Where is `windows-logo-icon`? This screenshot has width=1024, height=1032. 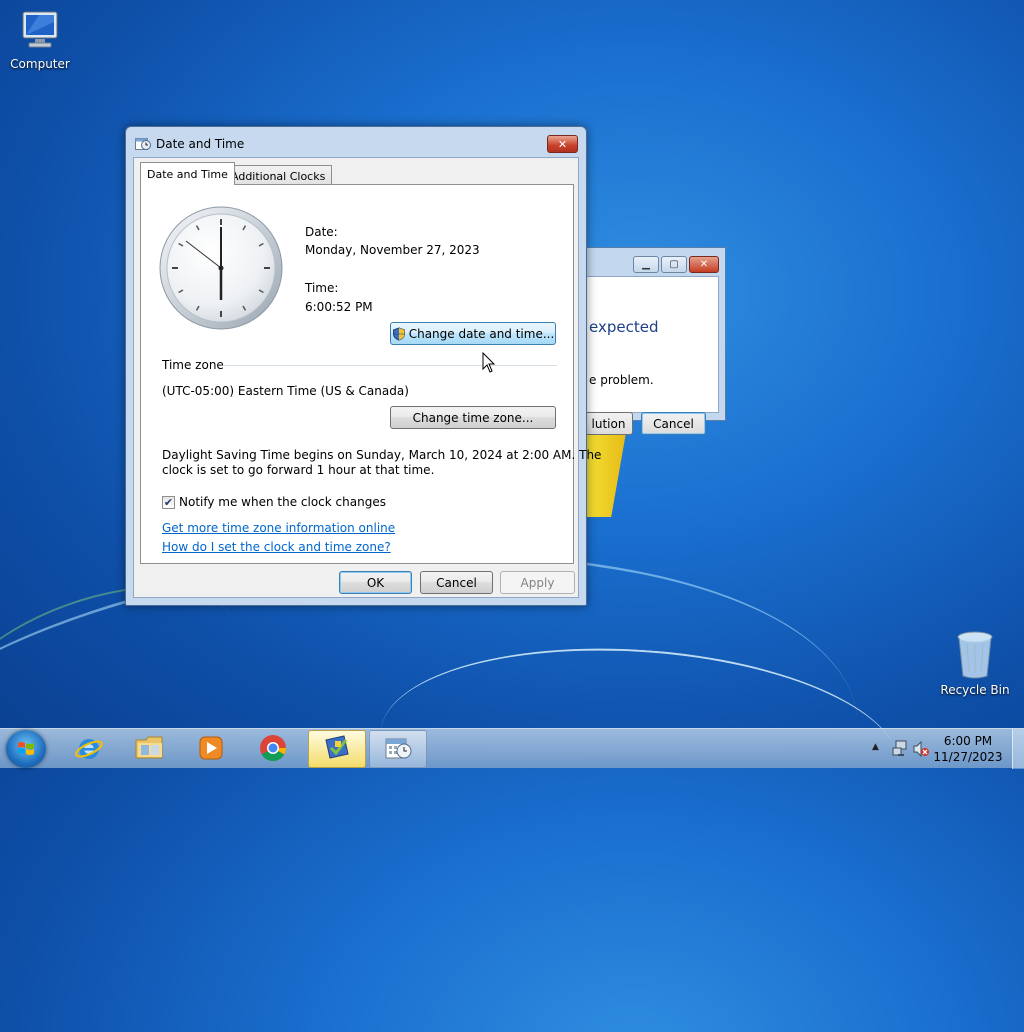 windows-logo-icon is located at coordinates (26, 749).